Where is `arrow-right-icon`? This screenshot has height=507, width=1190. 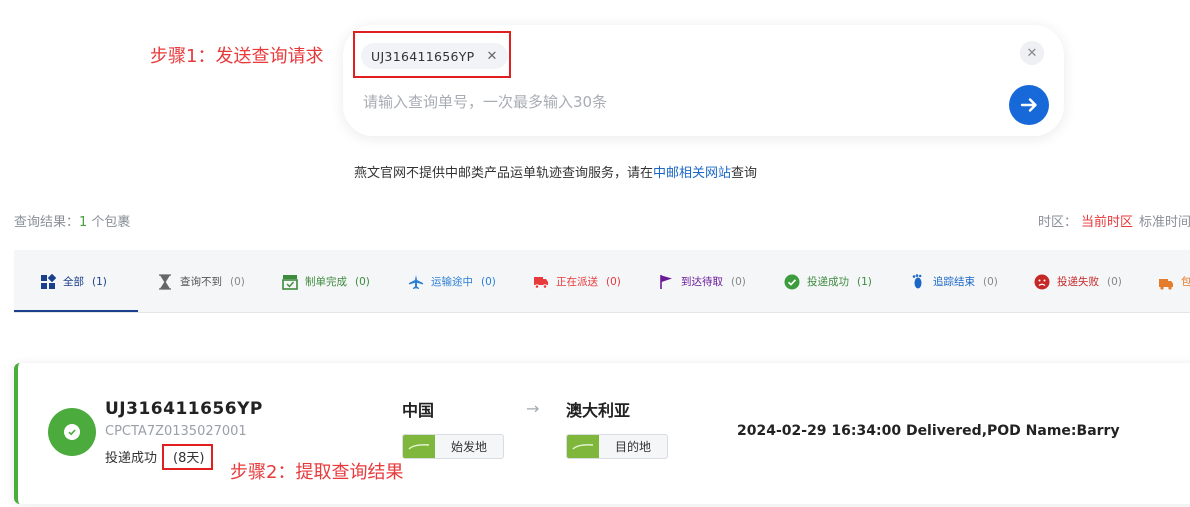
arrow-right-icon is located at coordinates (1028, 105).